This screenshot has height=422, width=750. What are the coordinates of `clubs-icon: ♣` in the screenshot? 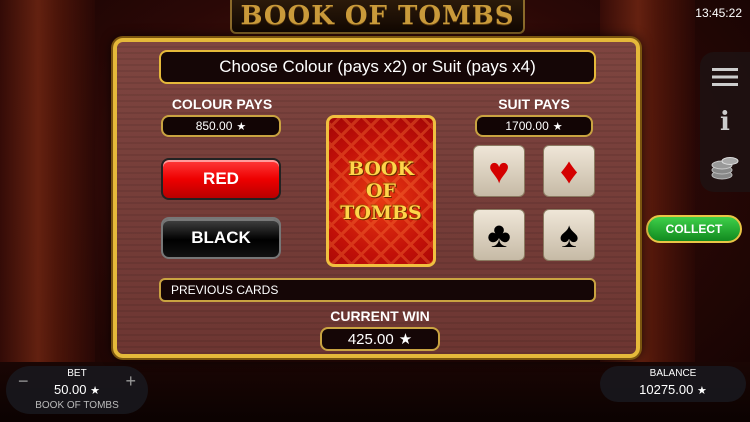 It's located at (499, 234).